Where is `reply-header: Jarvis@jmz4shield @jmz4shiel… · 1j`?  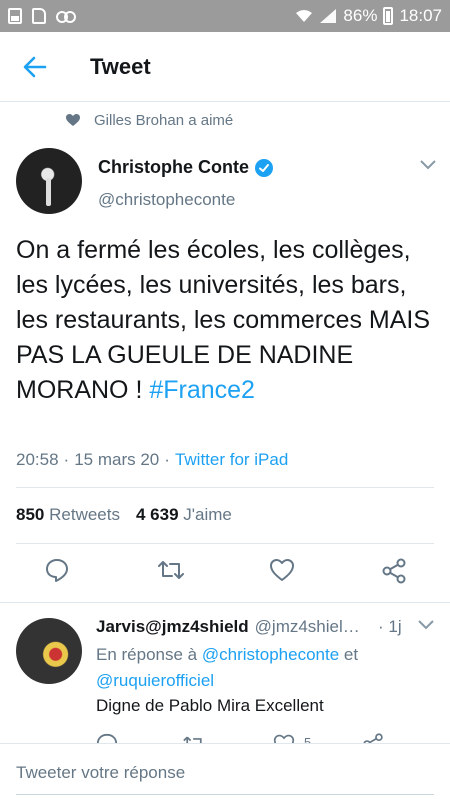
reply-header: Jarvis@jmz4shield @jmz4shiel… · 1j is located at coordinates (266, 627).